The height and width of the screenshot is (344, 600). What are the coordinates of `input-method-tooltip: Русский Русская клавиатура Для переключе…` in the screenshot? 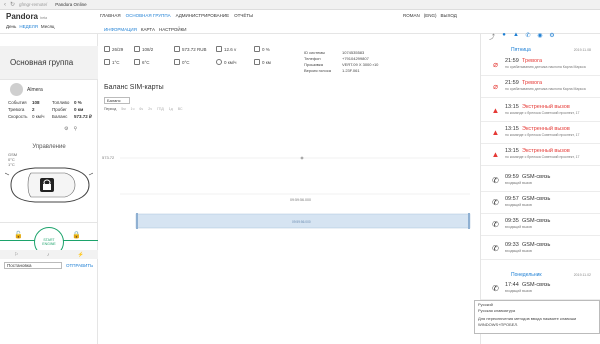 It's located at (537, 317).